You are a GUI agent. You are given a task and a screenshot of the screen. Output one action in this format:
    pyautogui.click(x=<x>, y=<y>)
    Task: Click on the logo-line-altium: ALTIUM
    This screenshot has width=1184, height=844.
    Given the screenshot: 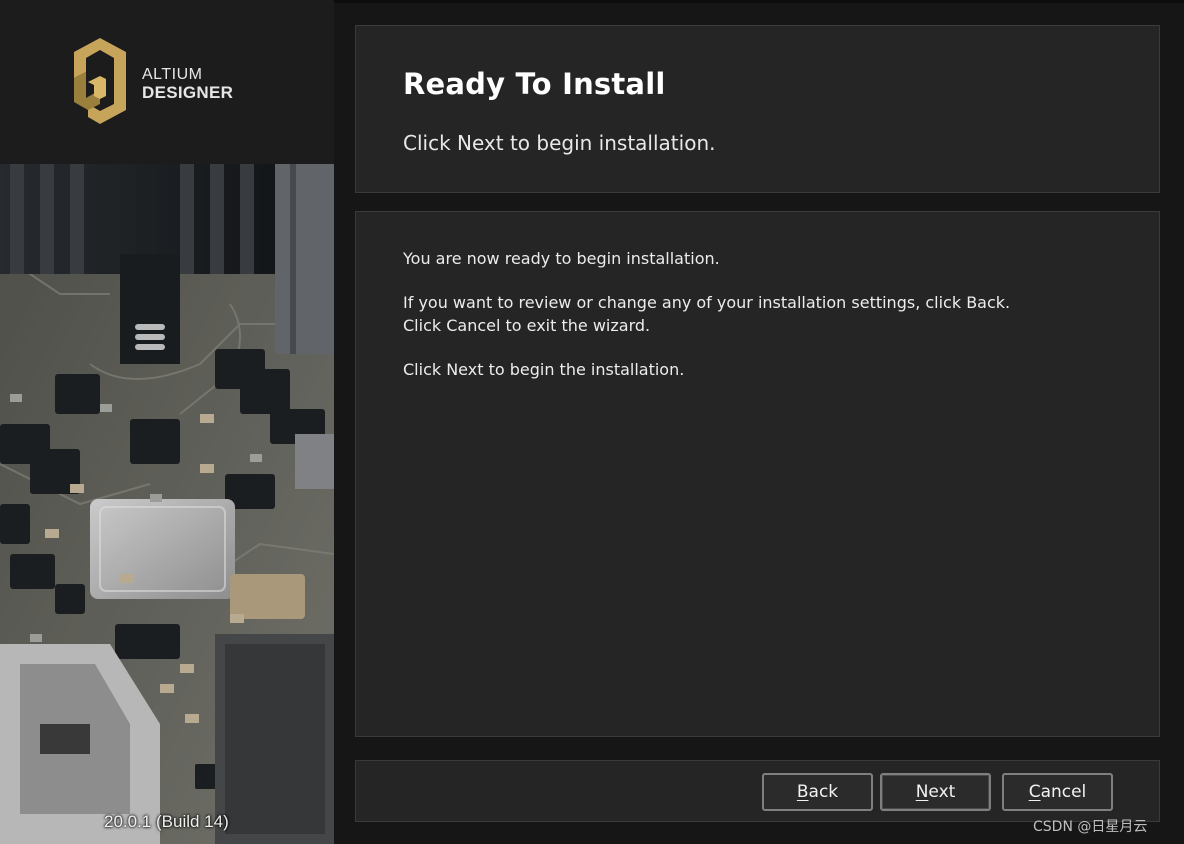 What is the action you would take?
    pyautogui.click(x=172, y=74)
    